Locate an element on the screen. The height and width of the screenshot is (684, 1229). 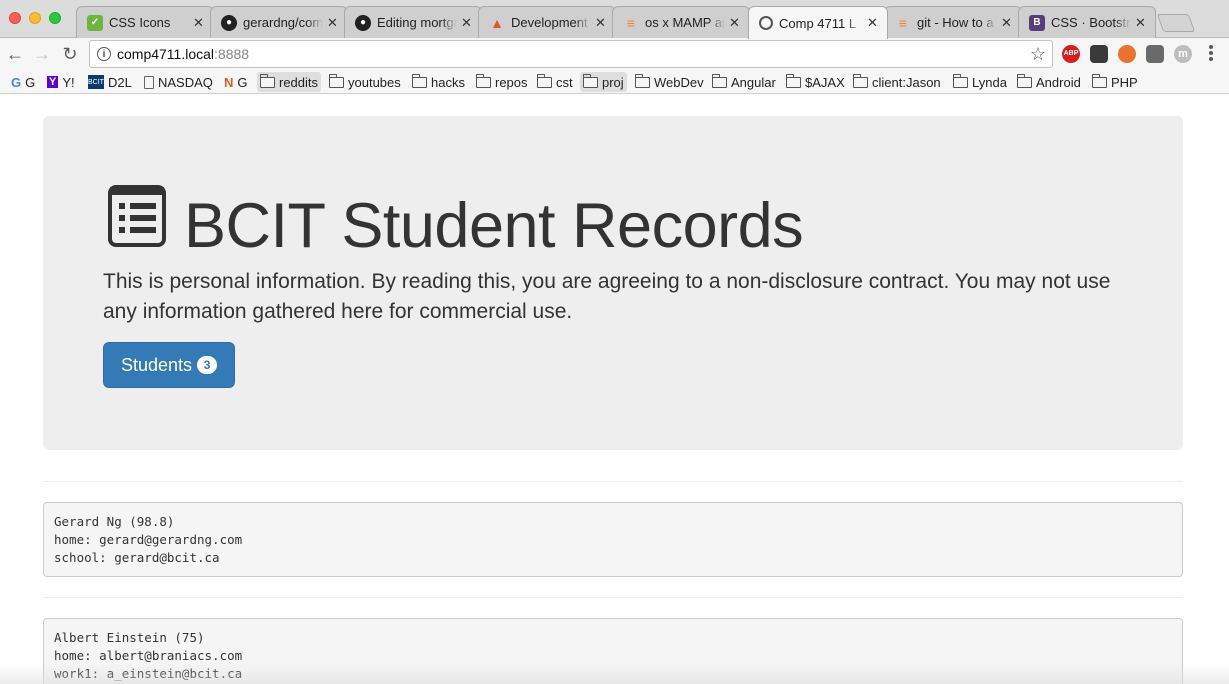
bookmark-d2l: BCIT D2L is located at coordinates (110, 82).